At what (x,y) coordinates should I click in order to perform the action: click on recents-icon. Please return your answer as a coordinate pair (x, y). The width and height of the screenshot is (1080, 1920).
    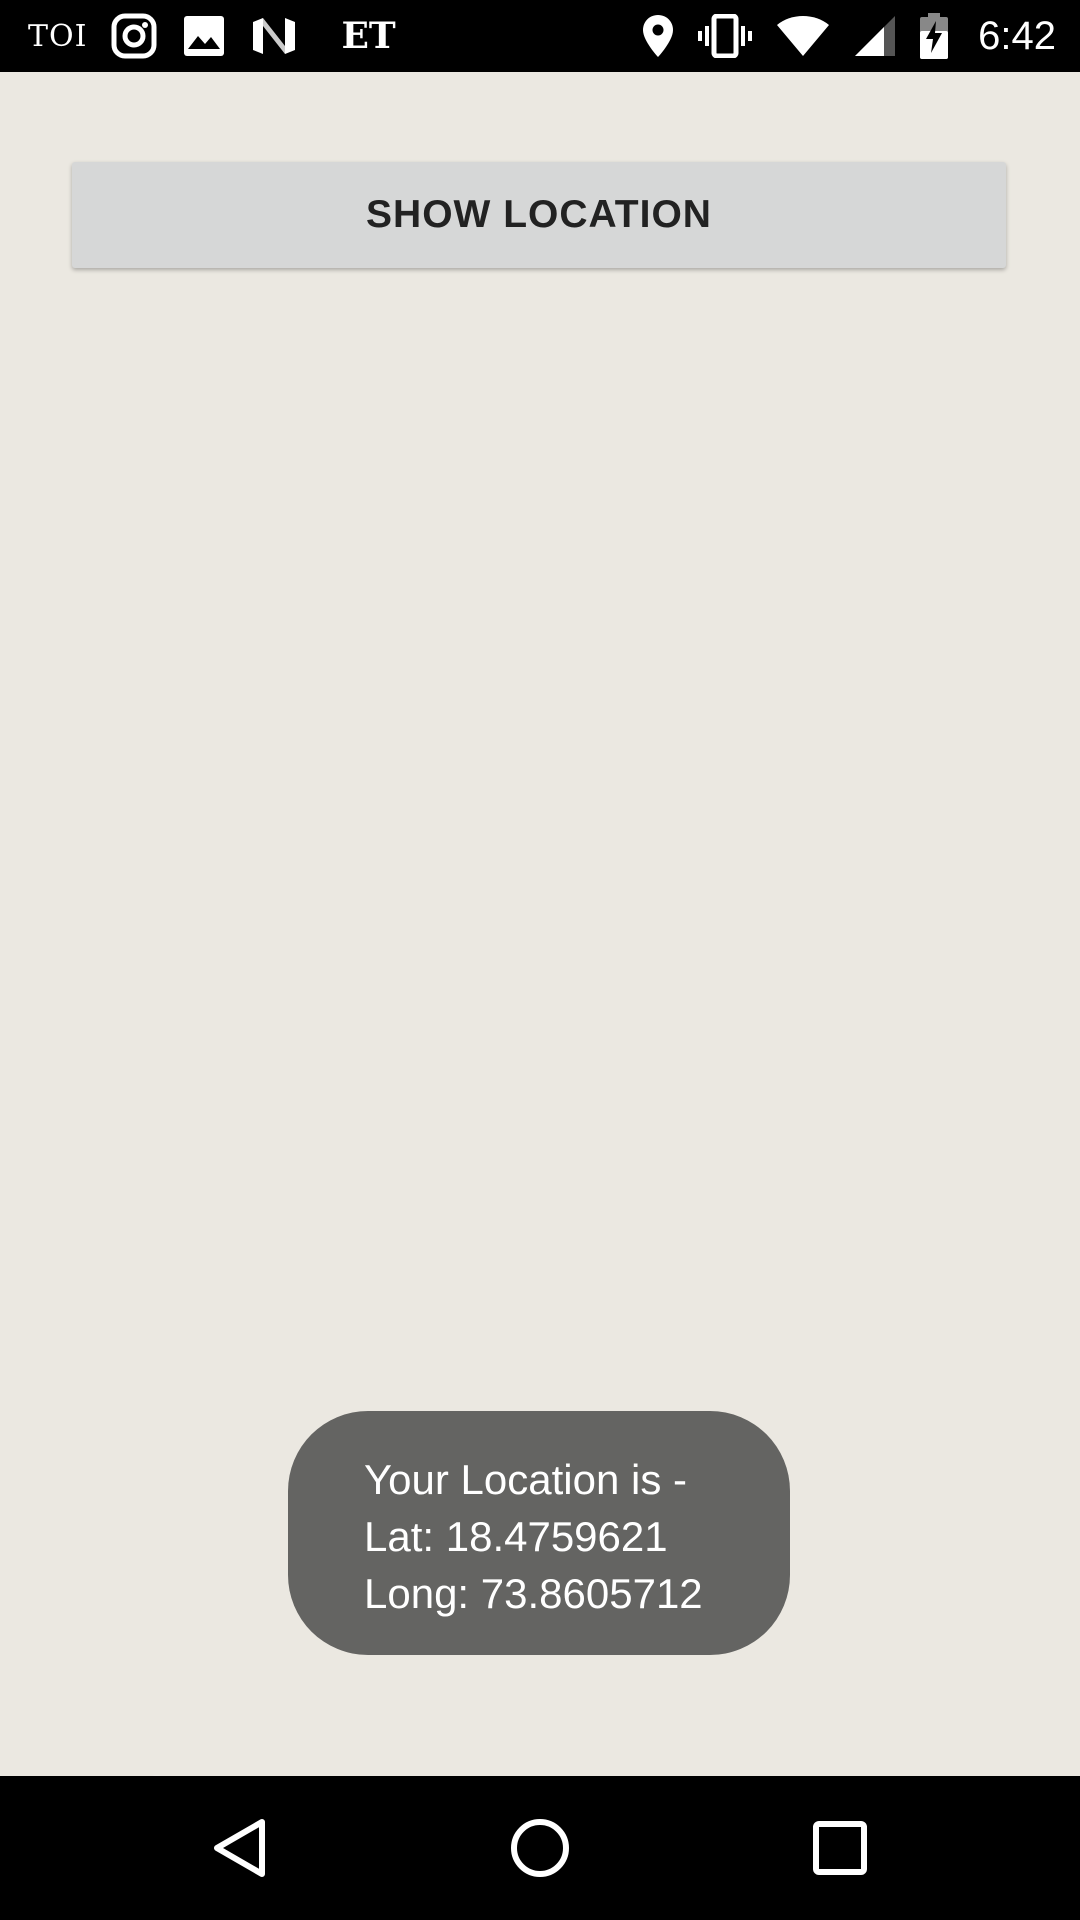
    Looking at the image, I should click on (840, 1848).